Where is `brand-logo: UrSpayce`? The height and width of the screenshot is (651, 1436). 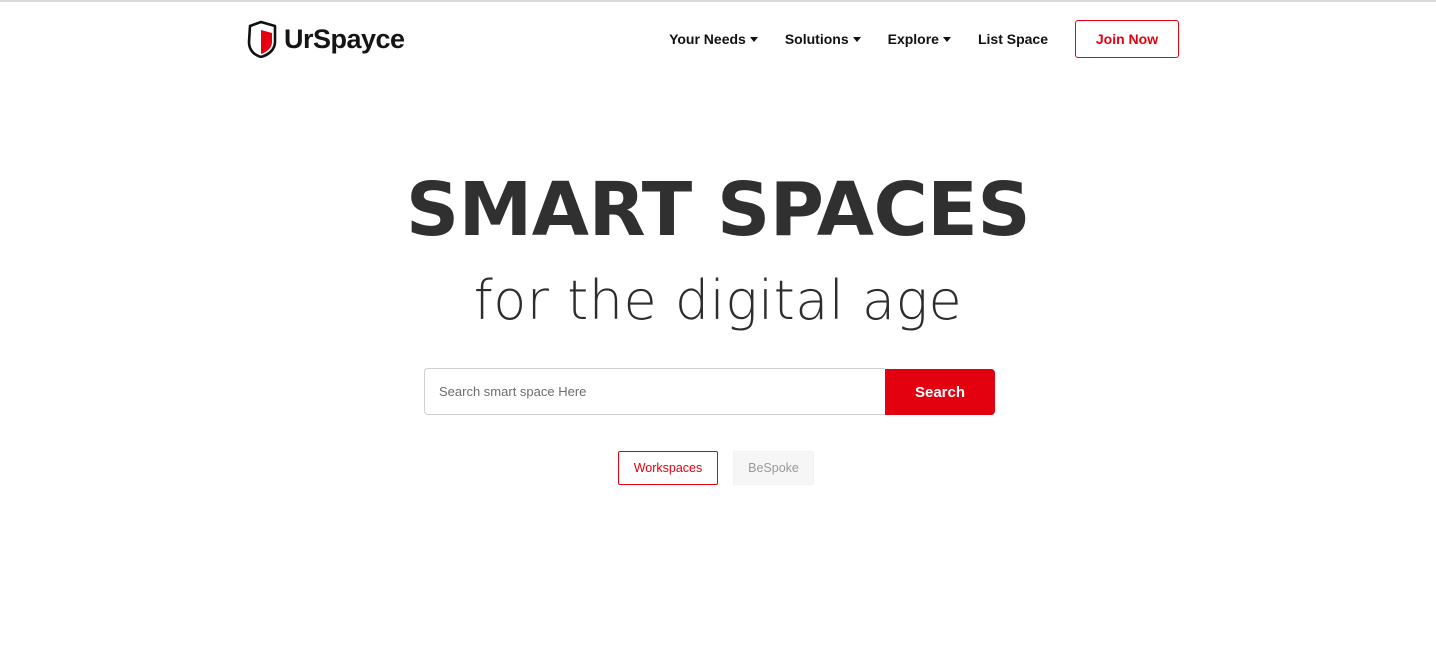 brand-logo: UrSpayce is located at coordinates (326, 39).